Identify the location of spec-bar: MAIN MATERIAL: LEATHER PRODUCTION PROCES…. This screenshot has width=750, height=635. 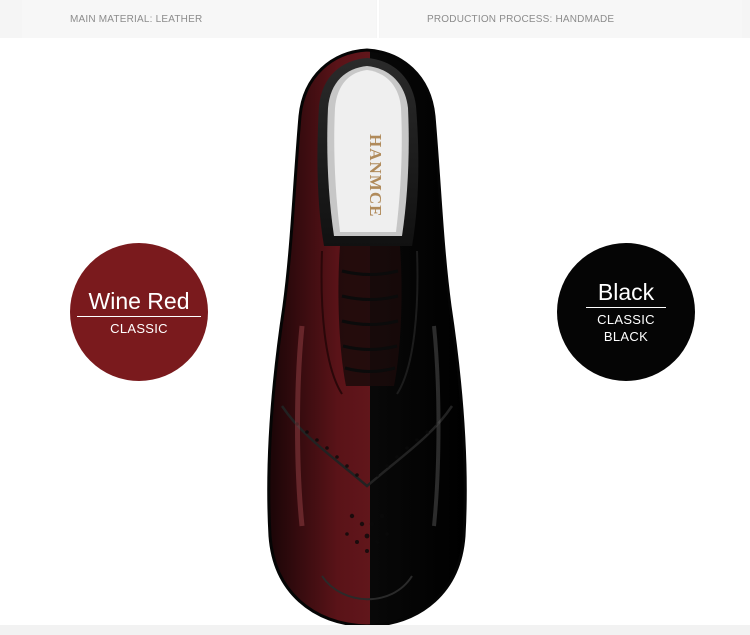
(375, 19).